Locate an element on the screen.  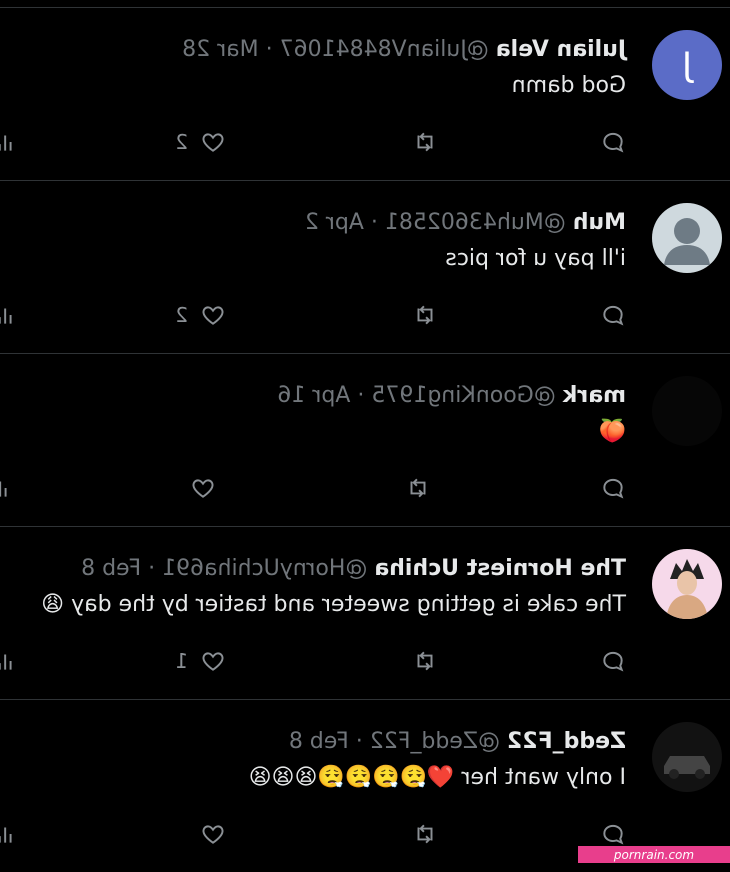
tweet-header: Muh @Muh43602581 · Apr 2 is located at coordinates (465, 223).